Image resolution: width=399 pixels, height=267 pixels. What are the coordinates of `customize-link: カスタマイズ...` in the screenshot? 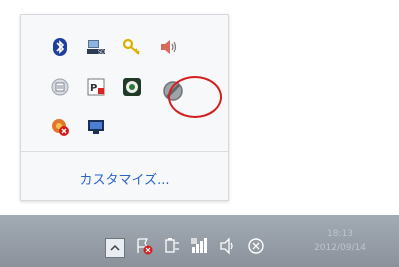 It's located at (124, 178).